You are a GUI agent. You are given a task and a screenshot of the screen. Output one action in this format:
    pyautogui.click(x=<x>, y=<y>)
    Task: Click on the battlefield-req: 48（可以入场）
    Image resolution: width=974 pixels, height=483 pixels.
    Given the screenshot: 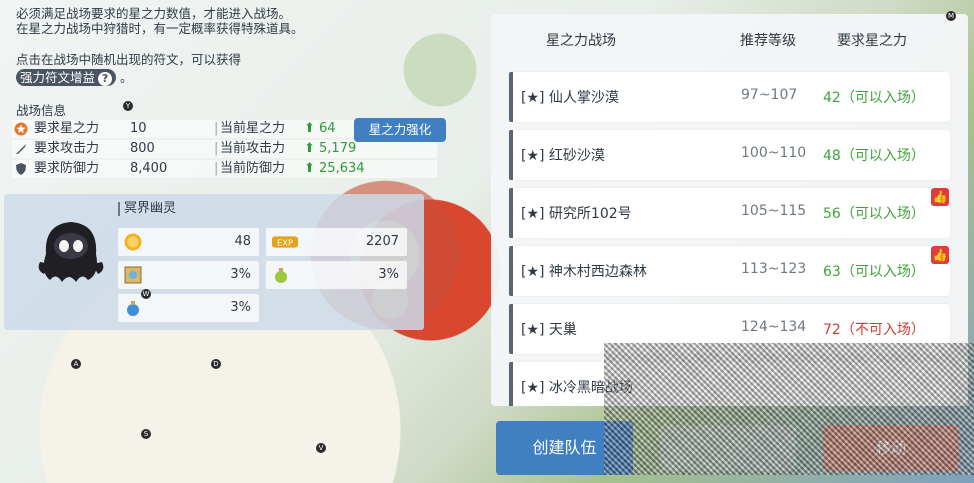 What is the action you would take?
    pyautogui.click(x=874, y=156)
    